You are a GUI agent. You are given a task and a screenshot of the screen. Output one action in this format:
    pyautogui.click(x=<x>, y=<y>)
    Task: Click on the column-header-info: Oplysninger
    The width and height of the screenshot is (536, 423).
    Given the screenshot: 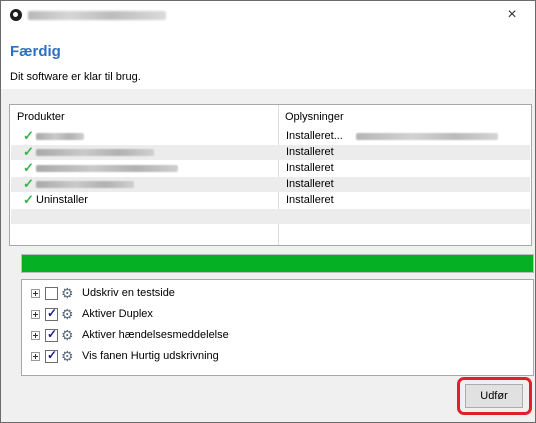 What is the action you would take?
    pyautogui.click(x=314, y=117)
    